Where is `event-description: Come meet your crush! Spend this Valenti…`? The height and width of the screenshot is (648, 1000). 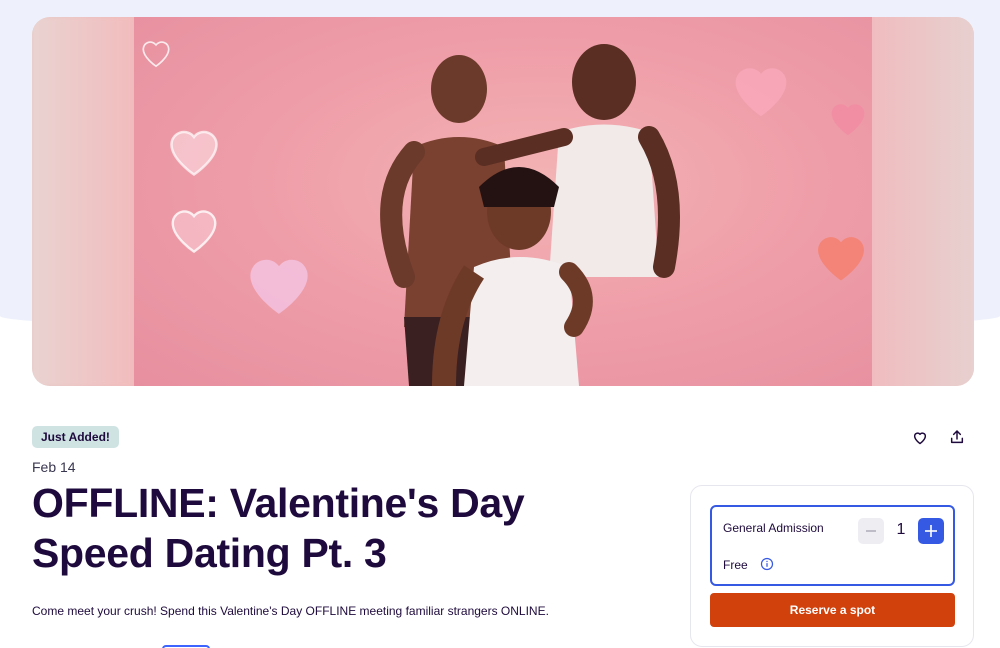
event-description: Come meet your crush! Spend this Valenti… is located at coordinates (290, 611).